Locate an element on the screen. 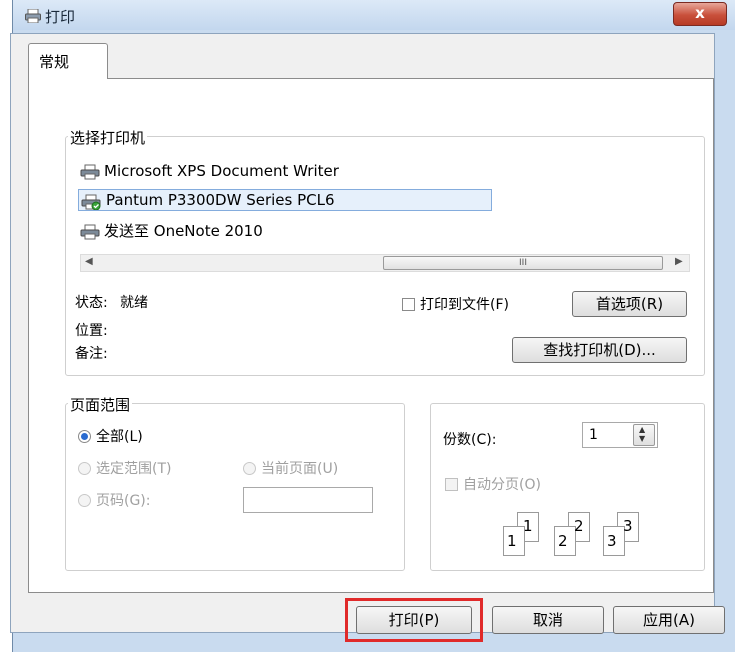 The width and height of the screenshot is (735, 652). scroll-grip: III is located at coordinates (523, 263).